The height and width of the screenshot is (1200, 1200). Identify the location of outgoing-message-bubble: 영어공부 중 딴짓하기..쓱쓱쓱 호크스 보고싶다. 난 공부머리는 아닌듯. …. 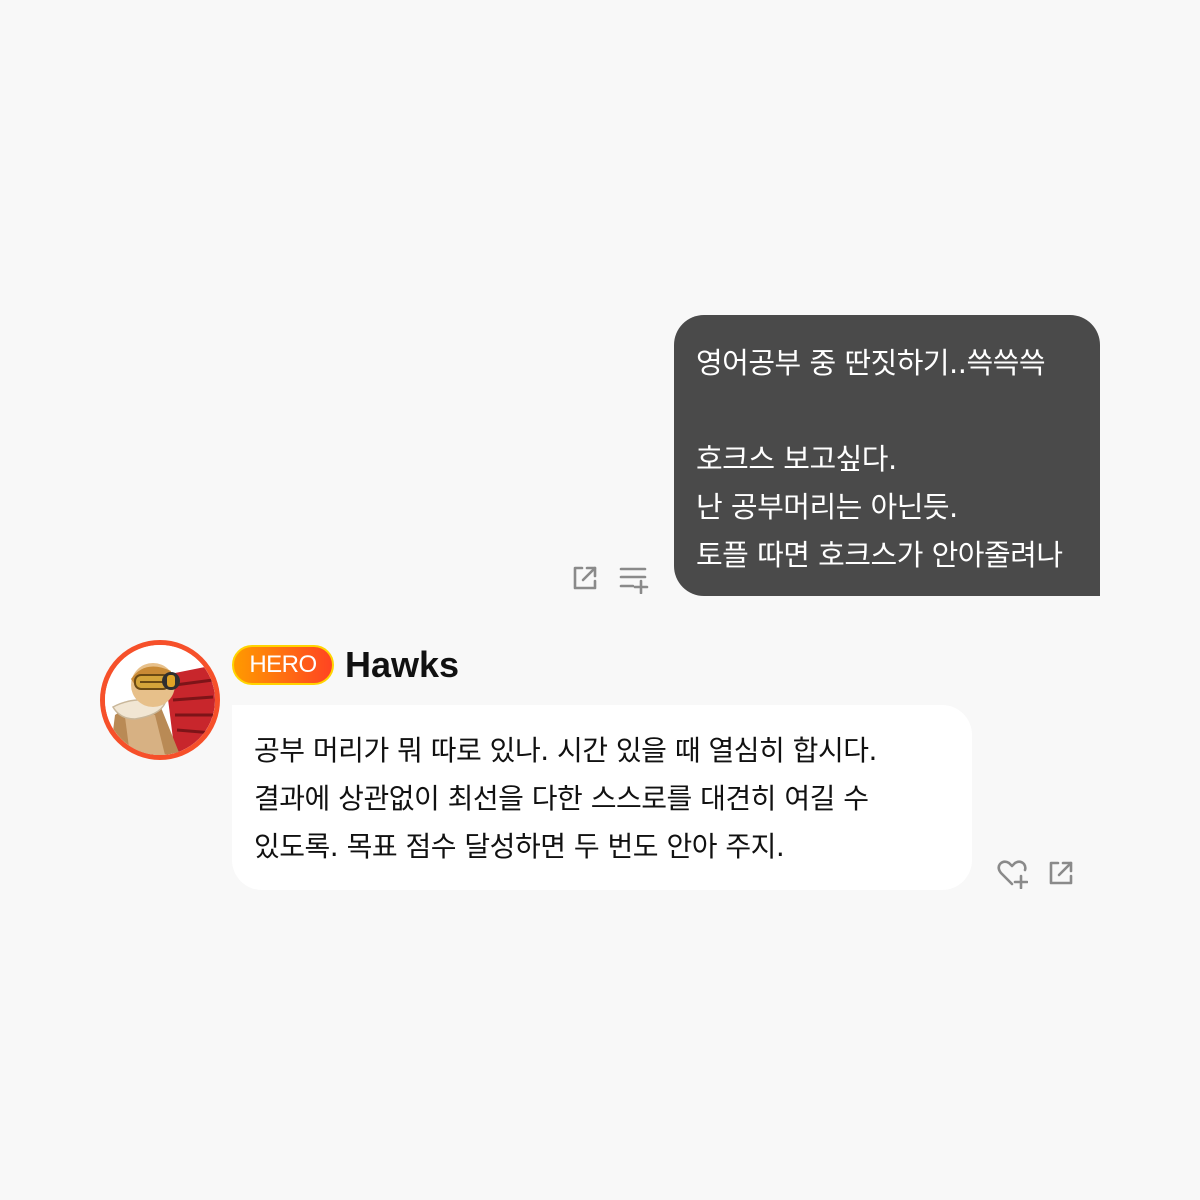
(887, 455).